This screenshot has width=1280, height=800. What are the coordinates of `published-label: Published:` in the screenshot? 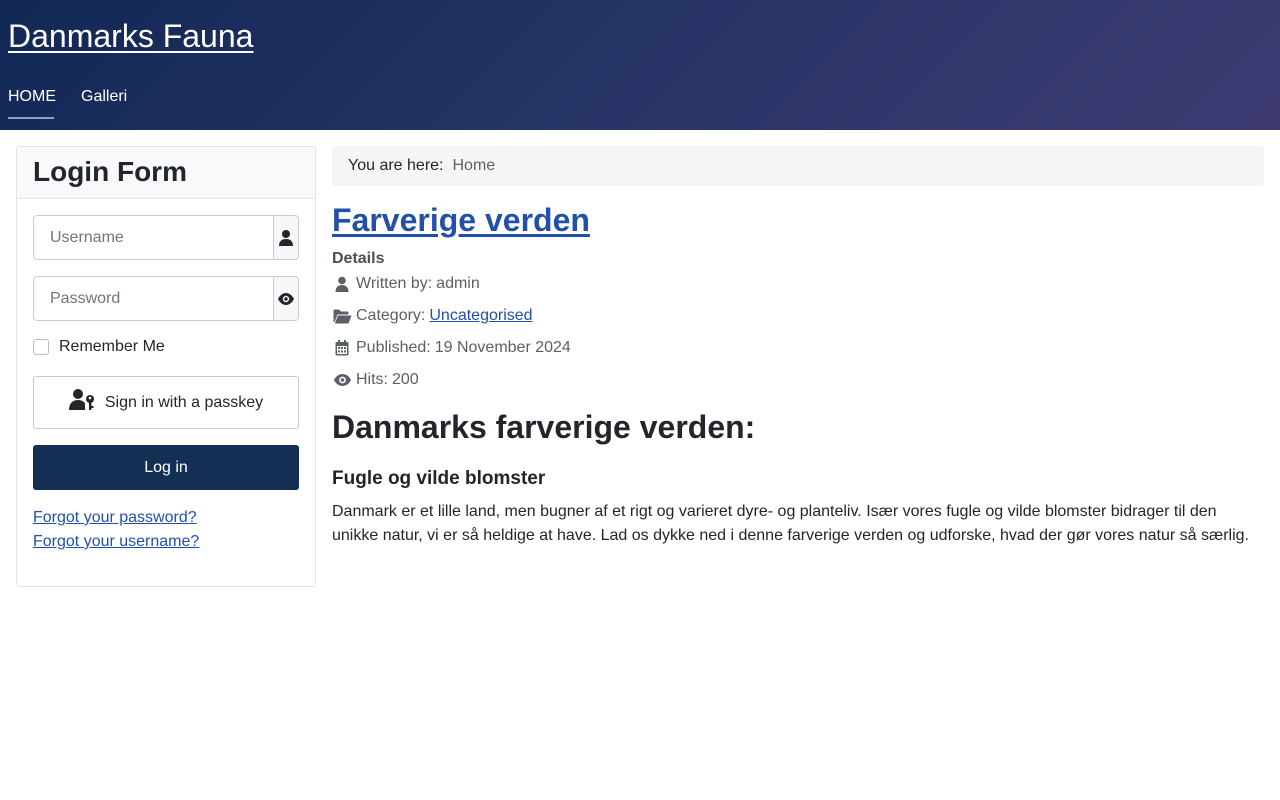 It's located at (393, 347).